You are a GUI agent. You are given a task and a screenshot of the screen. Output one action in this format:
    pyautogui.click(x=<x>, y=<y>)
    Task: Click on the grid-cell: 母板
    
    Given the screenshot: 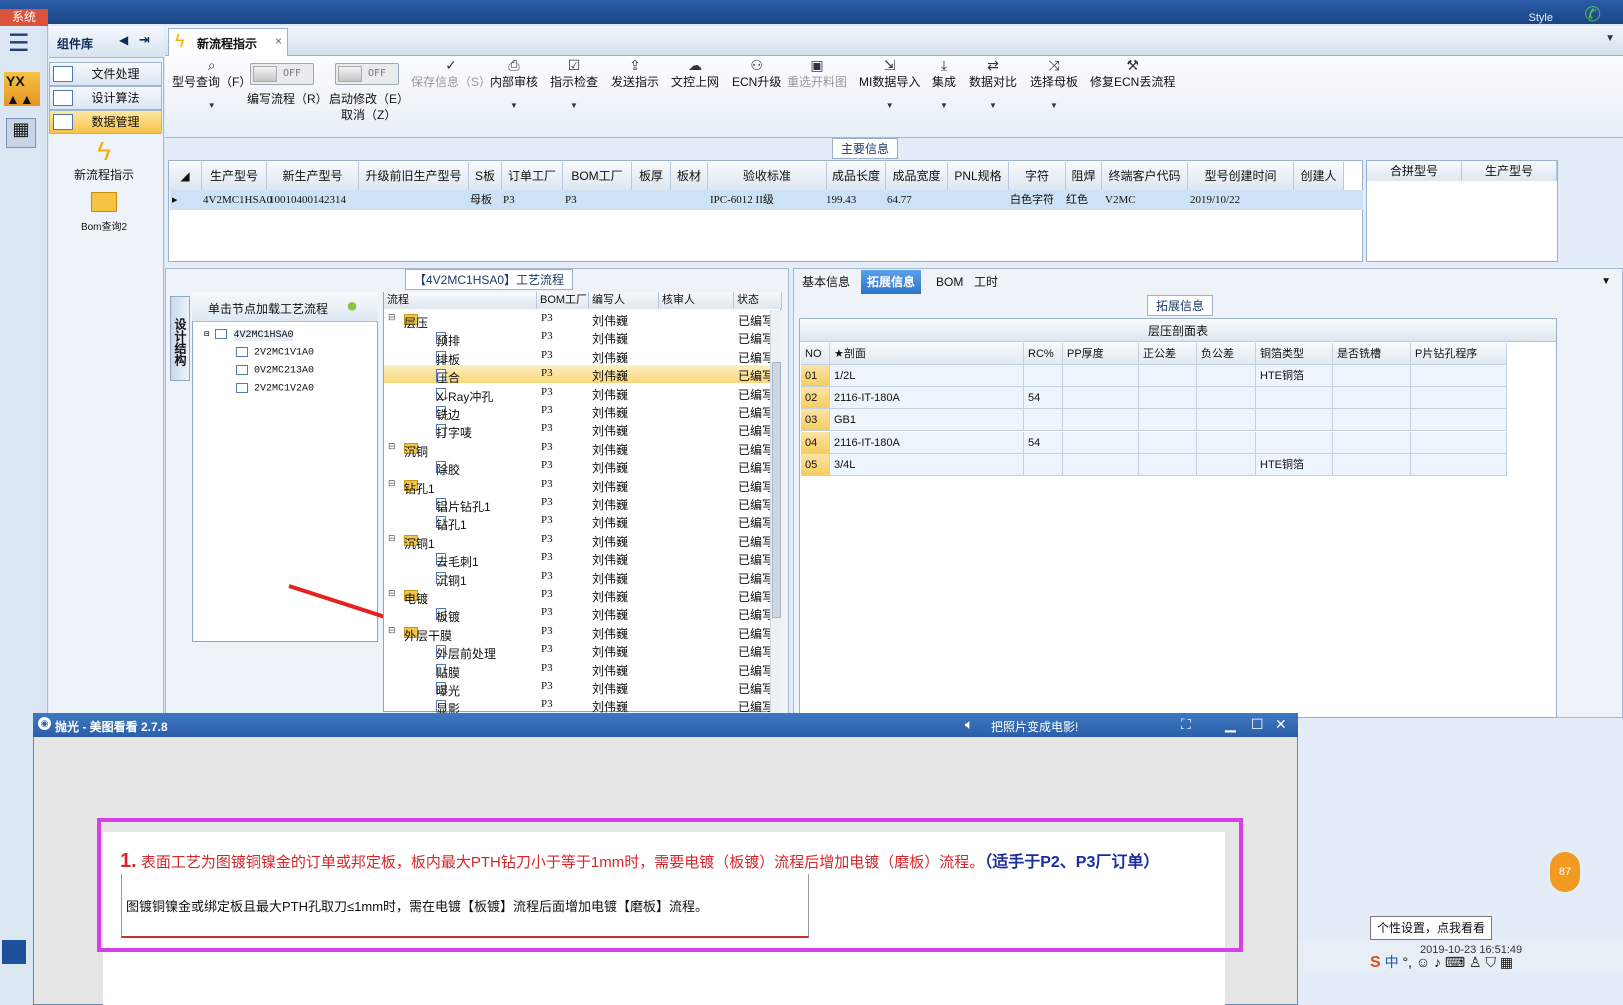 What is the action you would take?
    pyautogui.click(x=481, y=200)
    